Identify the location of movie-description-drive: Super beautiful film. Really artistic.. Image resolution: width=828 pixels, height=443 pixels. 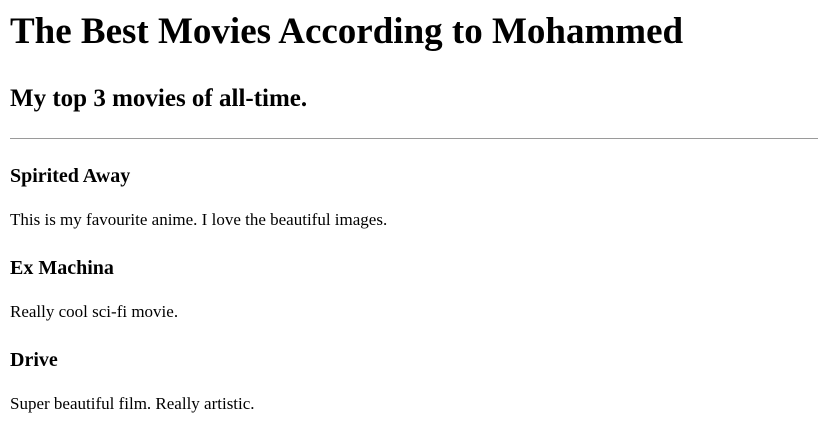
(132, 403).